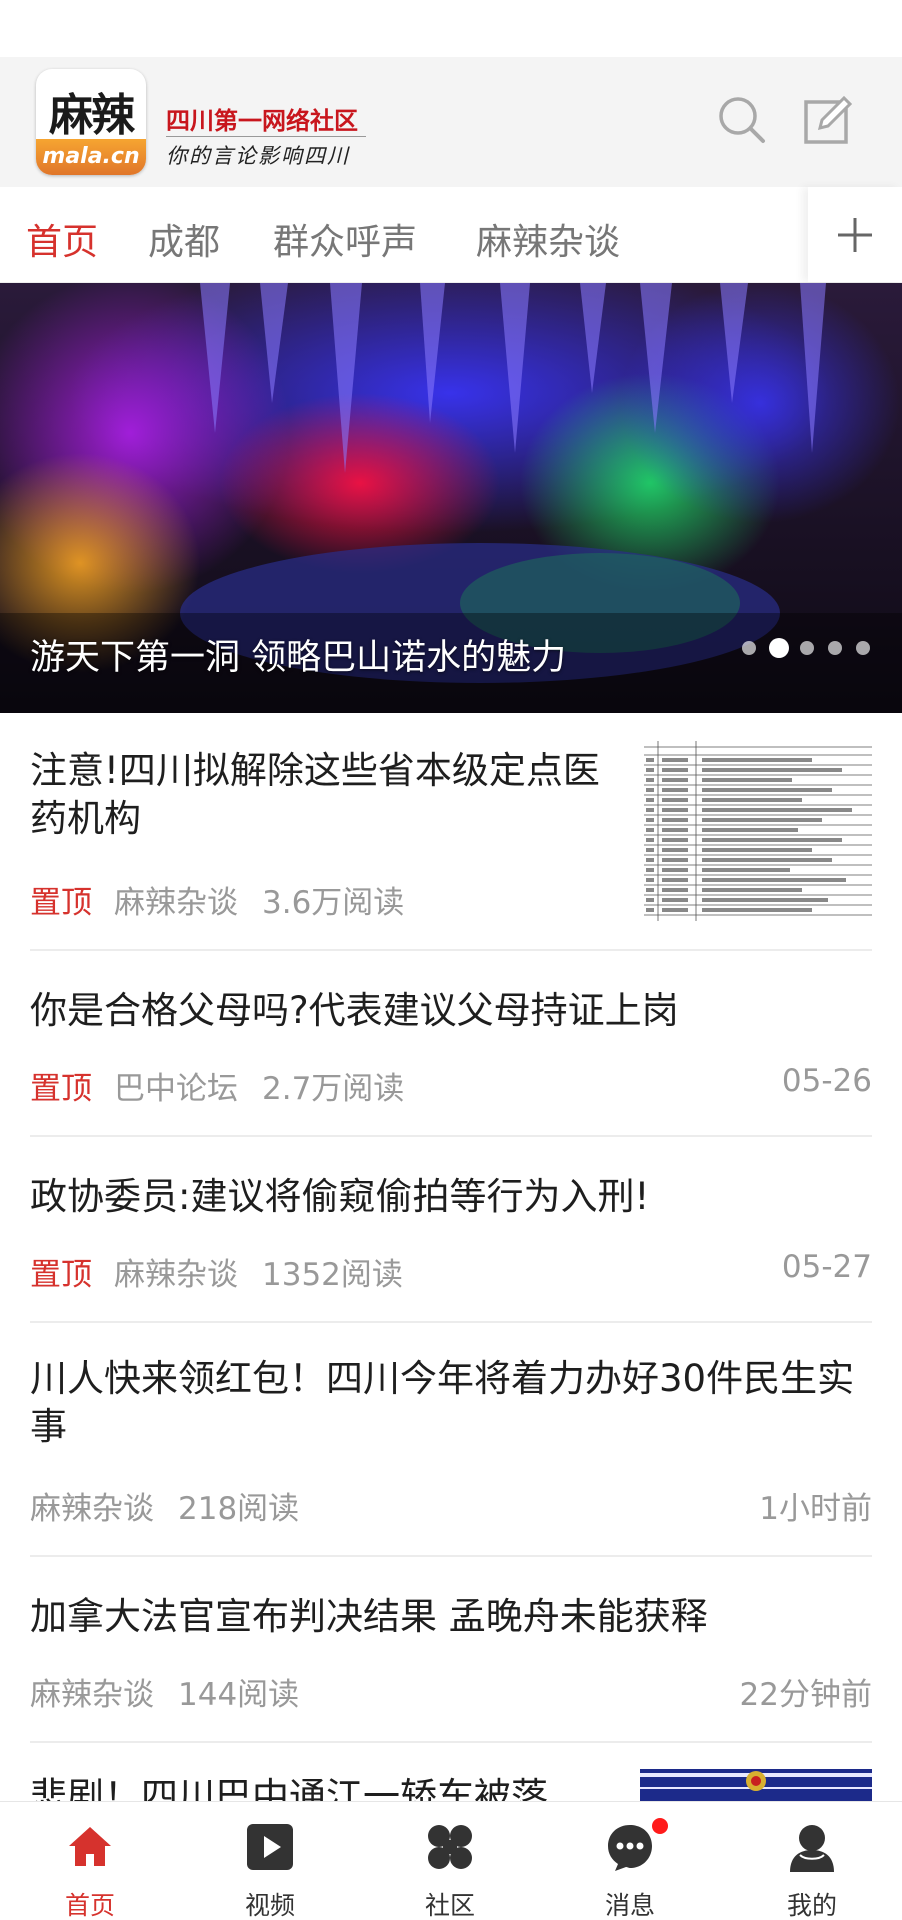  I want to click on news-item: 注意!四川拟解除这些省本级定点医药机构 置顶 麻辣杂谈 3.6万阅读, so click(451, 832).